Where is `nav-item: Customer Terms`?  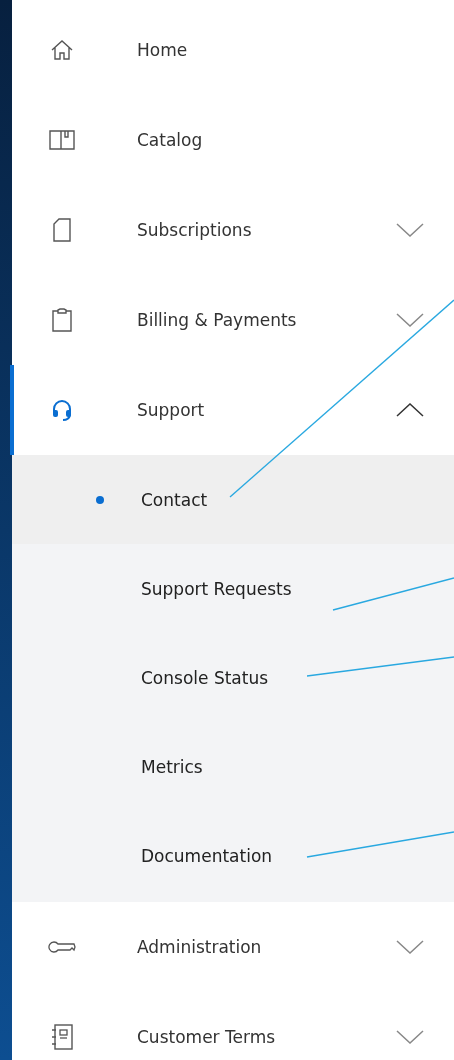
nav-item: Customer Terms is located at coordinates (233, 1026).